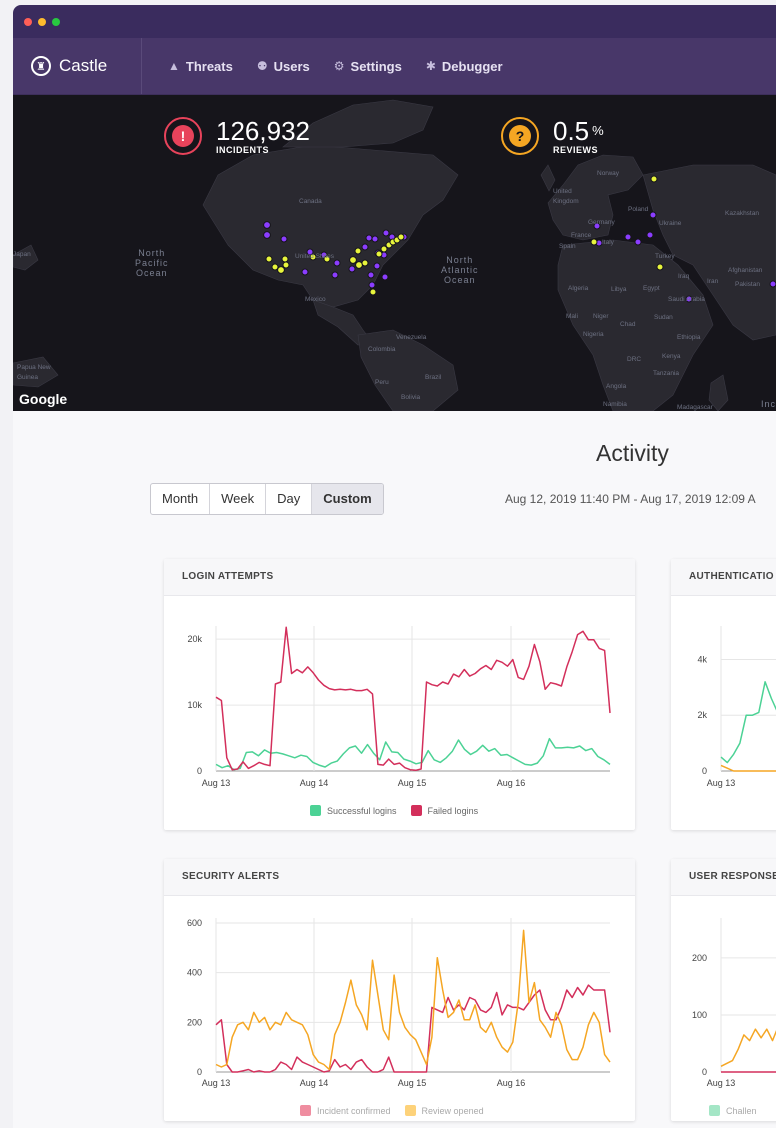 Image resolution: width=776 pixels, height=1128 pixels. I want to click on map-label-niger: Niger, so click(601, 316).